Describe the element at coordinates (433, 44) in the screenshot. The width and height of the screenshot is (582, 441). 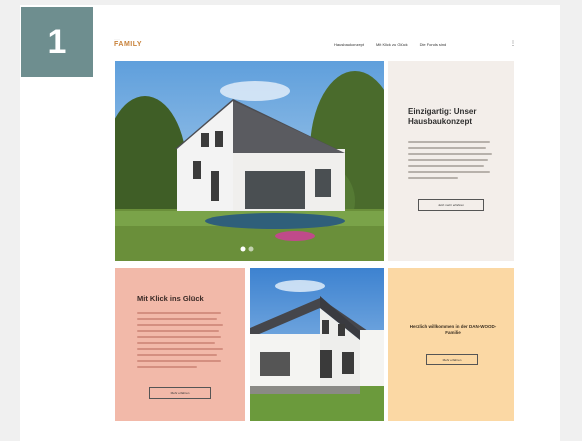
I see `nav-item-third: Die Fonds sind` at that location.